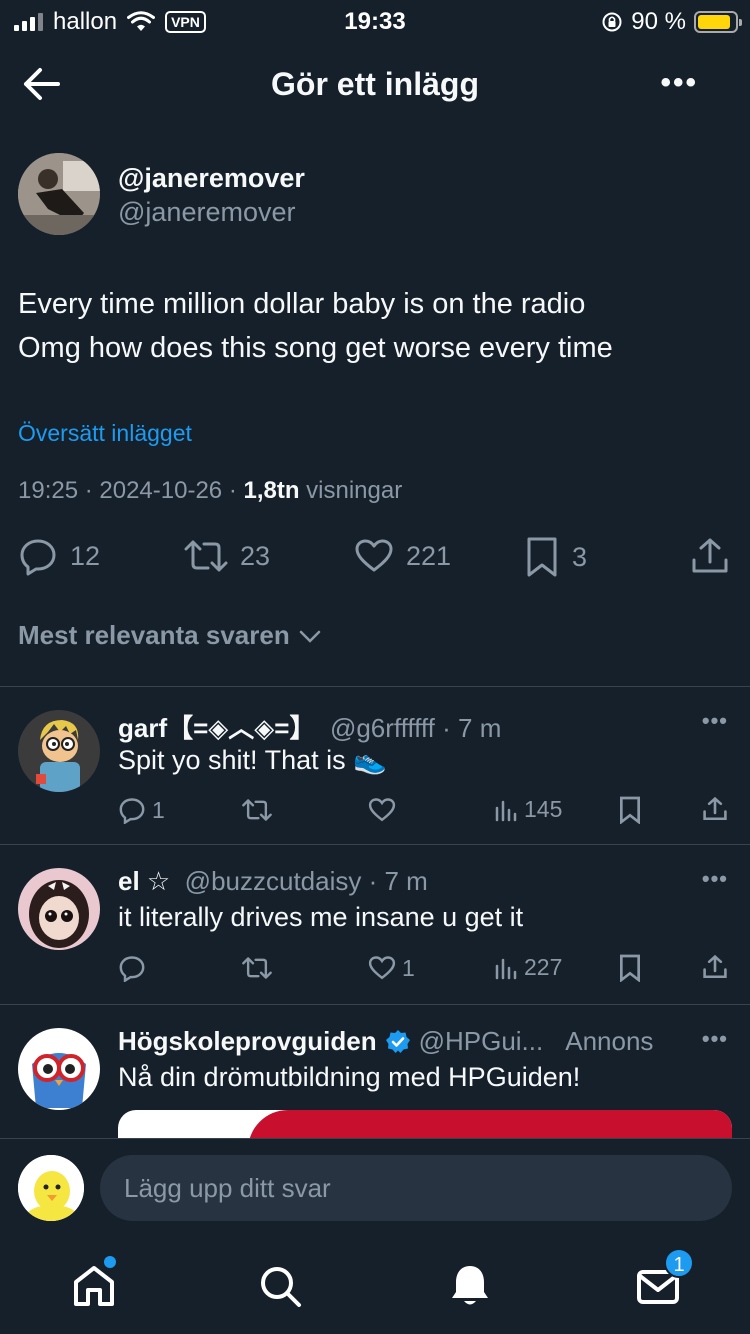 The height and width of the screenshot is (1334, 750). Describe the element at coordinates (718, 22) in the screenshot. I see `battery-icon` at that location.